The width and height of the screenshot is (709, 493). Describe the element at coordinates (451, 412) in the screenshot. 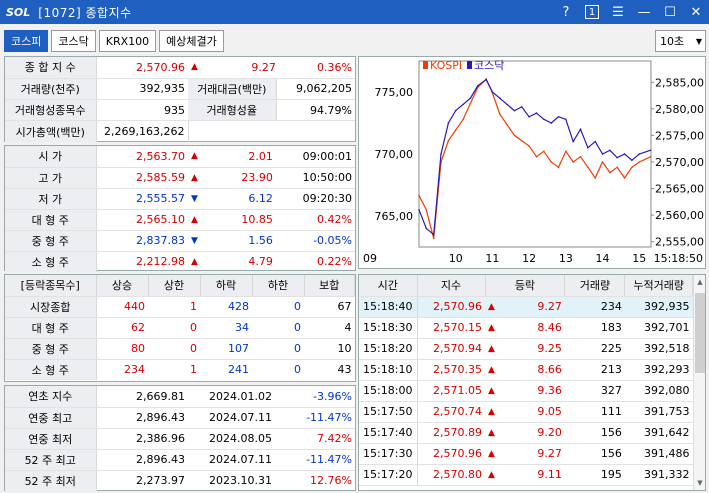

I see `tick-index: 2,570.74` at that location.